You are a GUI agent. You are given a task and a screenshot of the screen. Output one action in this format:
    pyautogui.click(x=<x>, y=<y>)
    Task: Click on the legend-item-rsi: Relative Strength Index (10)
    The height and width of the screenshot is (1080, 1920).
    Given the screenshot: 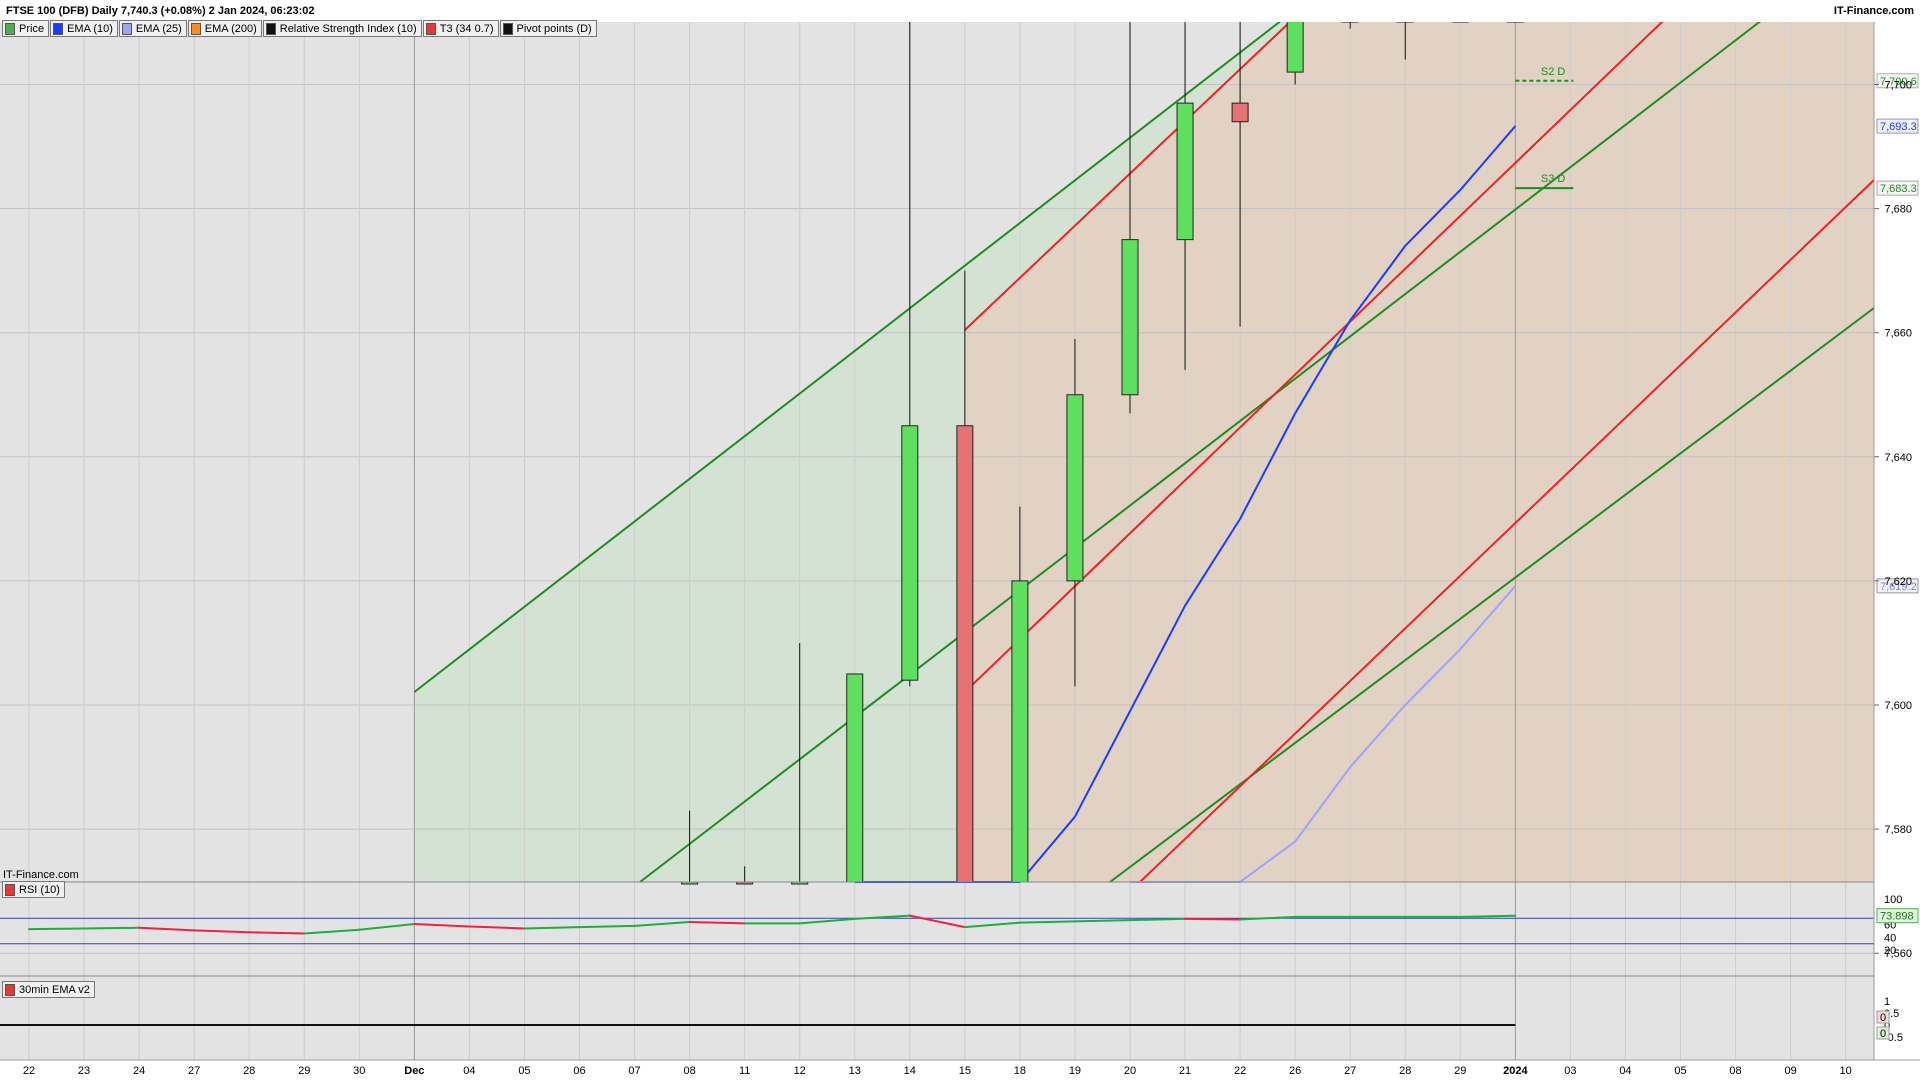 What is the action you would take?
    pyautogui.click(x=342, y=28)
    